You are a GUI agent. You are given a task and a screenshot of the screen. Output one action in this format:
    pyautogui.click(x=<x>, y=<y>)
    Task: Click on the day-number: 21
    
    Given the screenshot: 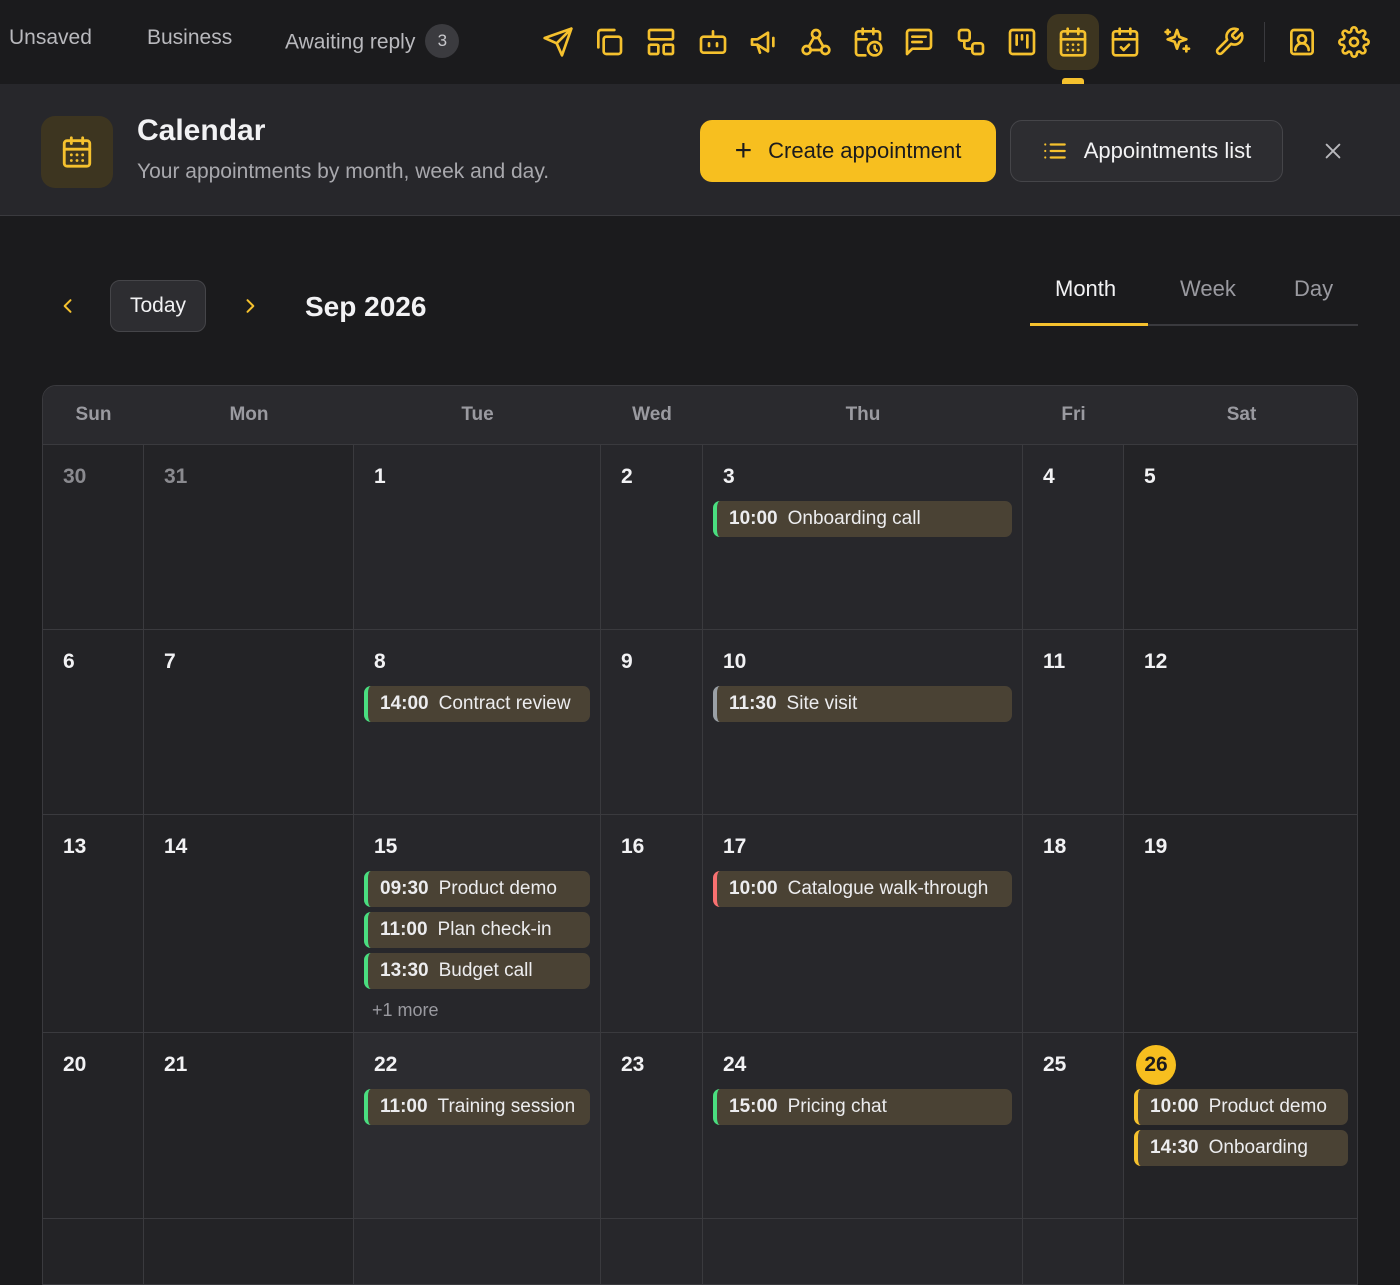 What is the action you would take?
    pyautogui.click(x=176, y=1064)
    